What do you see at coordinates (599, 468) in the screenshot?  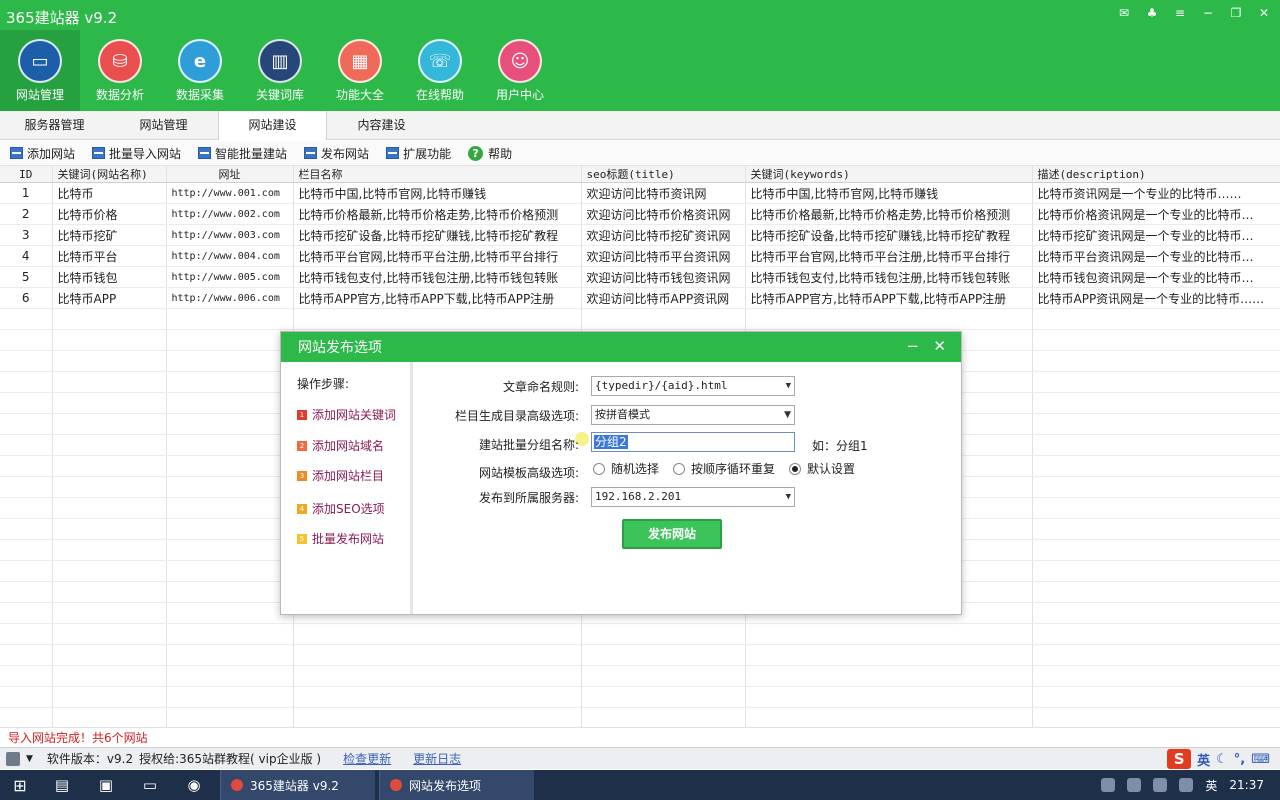 I see `radio-random` at bounding box center [599, 468].